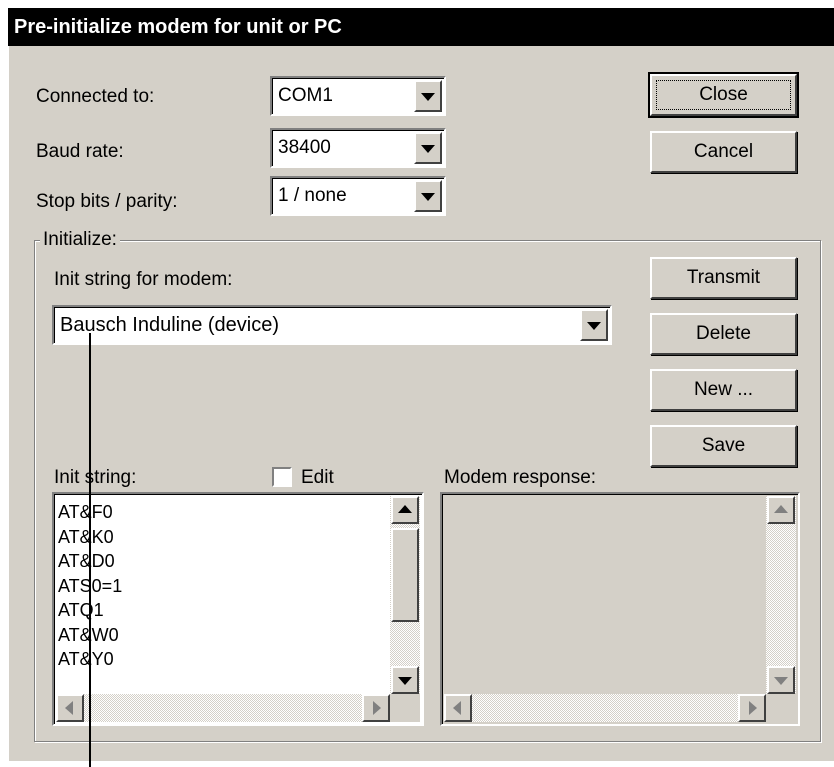 This screenshot has width=834, height=767. What do you see at coordinates (304, 147) in the screenshot?
I see `baud-rate-value: 38400` at bounding box center [304, 147].